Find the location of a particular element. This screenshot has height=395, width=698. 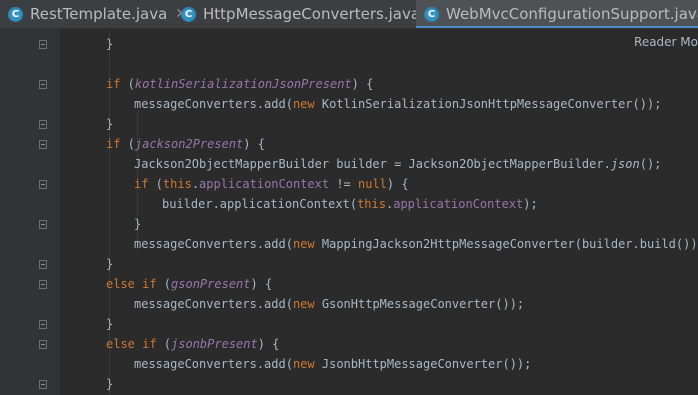

tab-webmvcconfigurationsupport: C WebMvcConfigurationSupport.java is located at coordinates (557, 14).